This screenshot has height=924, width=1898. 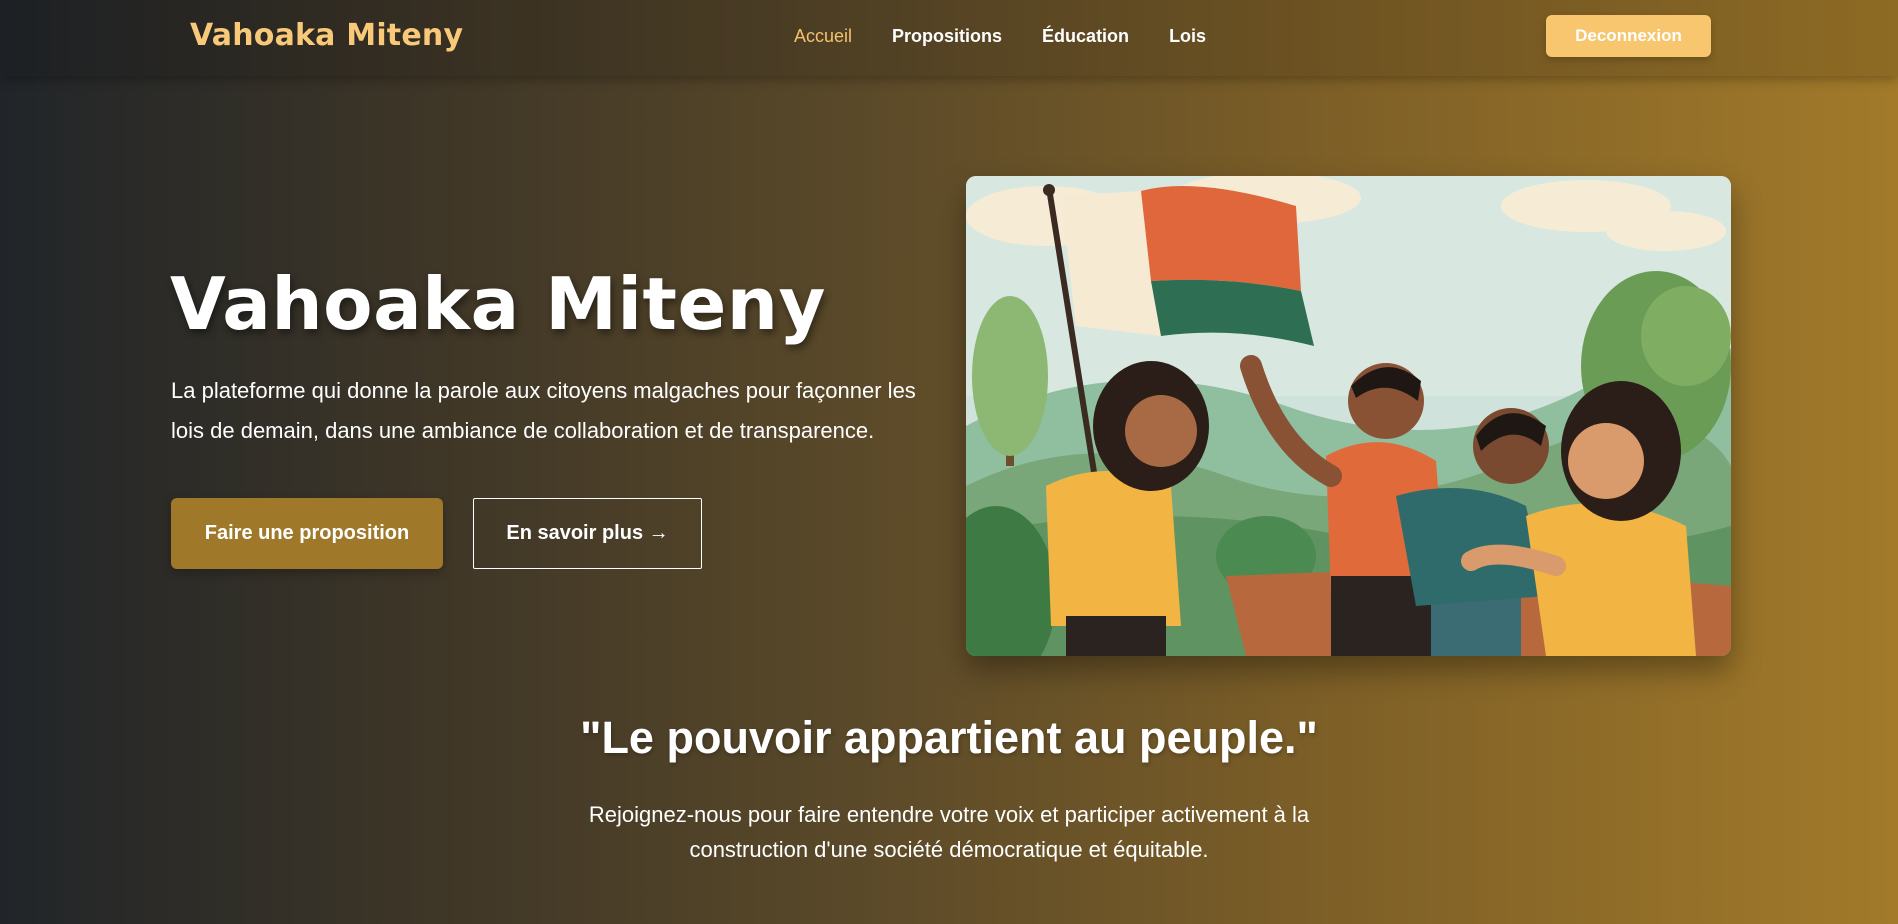 I want to click on nav-item-propositions: Propositions, so click(x=947, y=36).